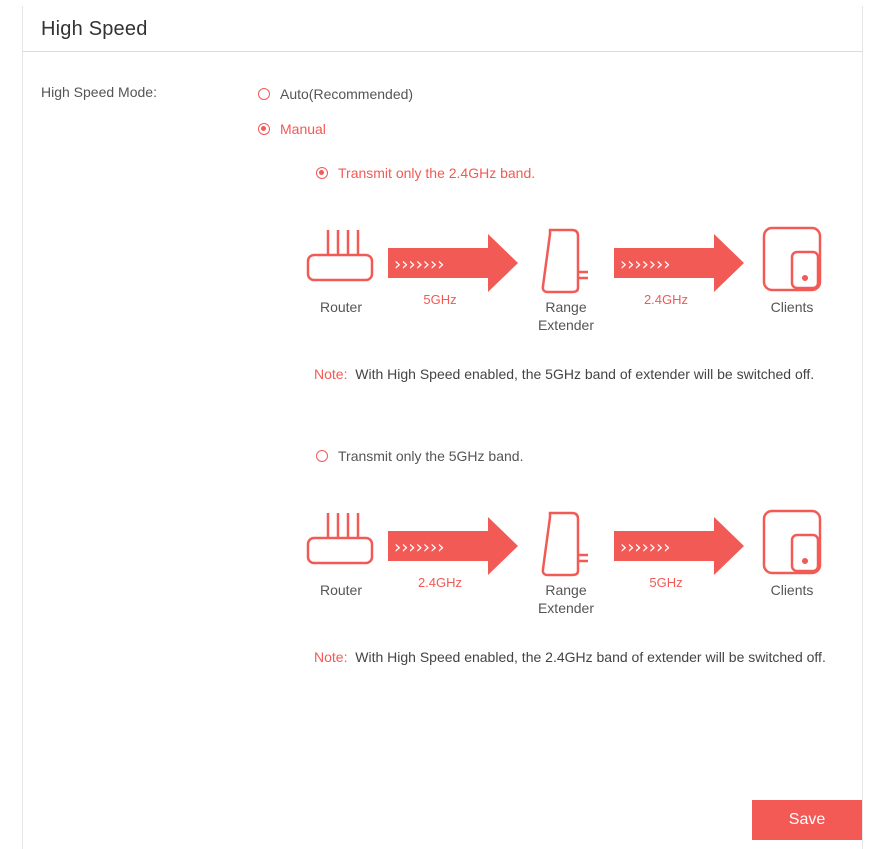 Image resolution: width=871 pixels, height=849 pixels. Describe the element at coordinates (347, 94) in the screenshot. I see `auto-radio-label: Auto(Recommended)` at that location.